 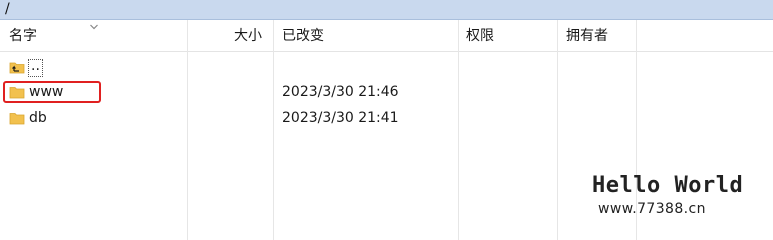 I want to click on column-header-modified: 已改变, so click(x=303, y=36).